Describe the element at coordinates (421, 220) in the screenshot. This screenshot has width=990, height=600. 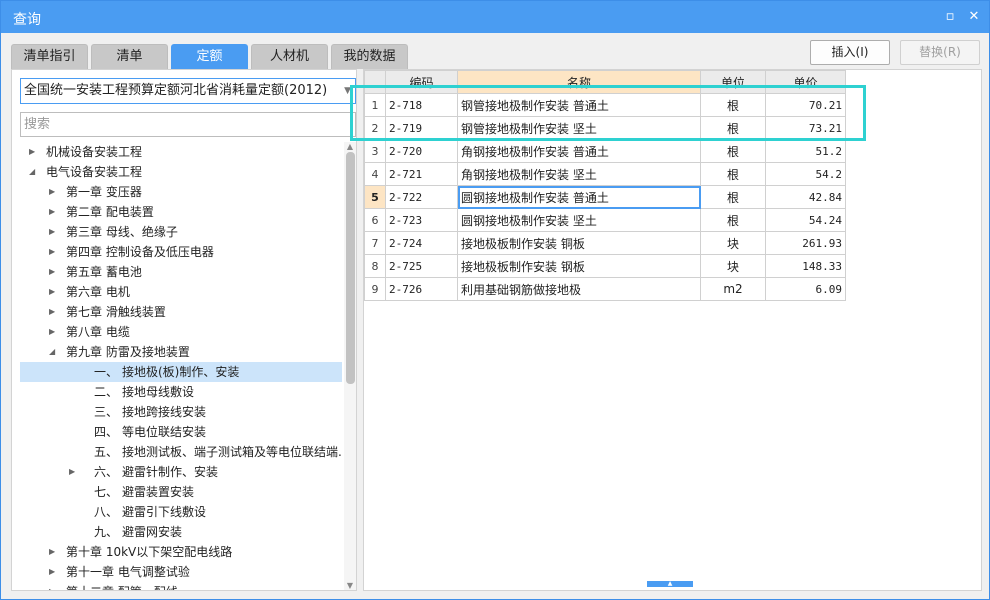
I see `cell-code: 2-723` at that location.